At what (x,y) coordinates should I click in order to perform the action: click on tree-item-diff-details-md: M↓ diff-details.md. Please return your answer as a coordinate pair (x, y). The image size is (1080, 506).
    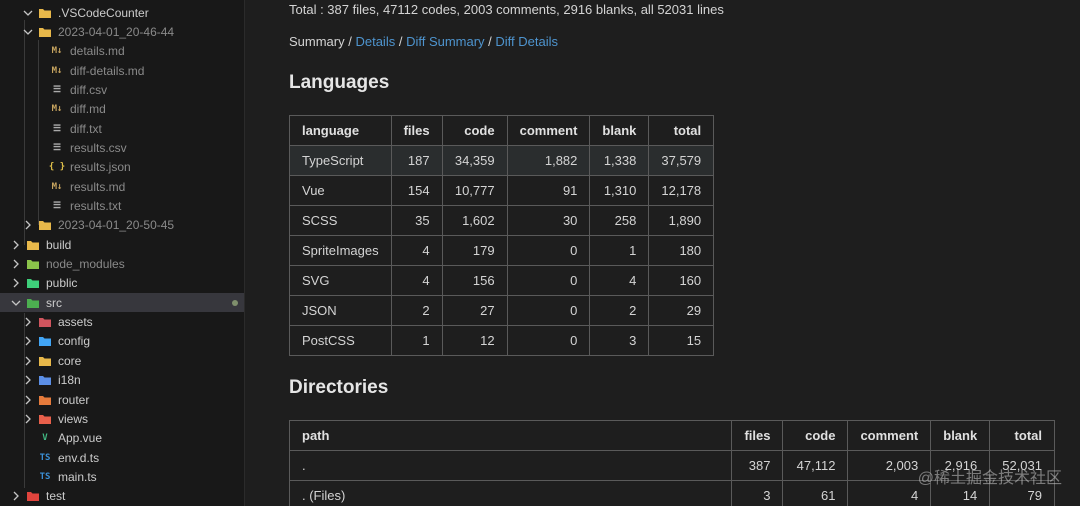
    Looking at the image, I should click on (122, 70).